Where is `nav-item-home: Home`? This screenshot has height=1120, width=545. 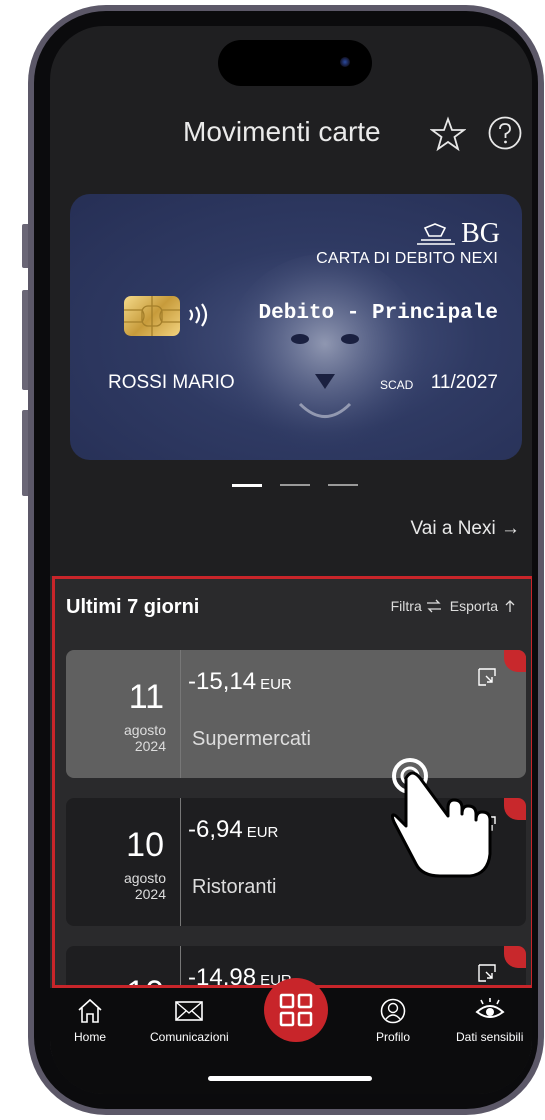 nav-item-home: Home is located at coordinates (90, 1021).